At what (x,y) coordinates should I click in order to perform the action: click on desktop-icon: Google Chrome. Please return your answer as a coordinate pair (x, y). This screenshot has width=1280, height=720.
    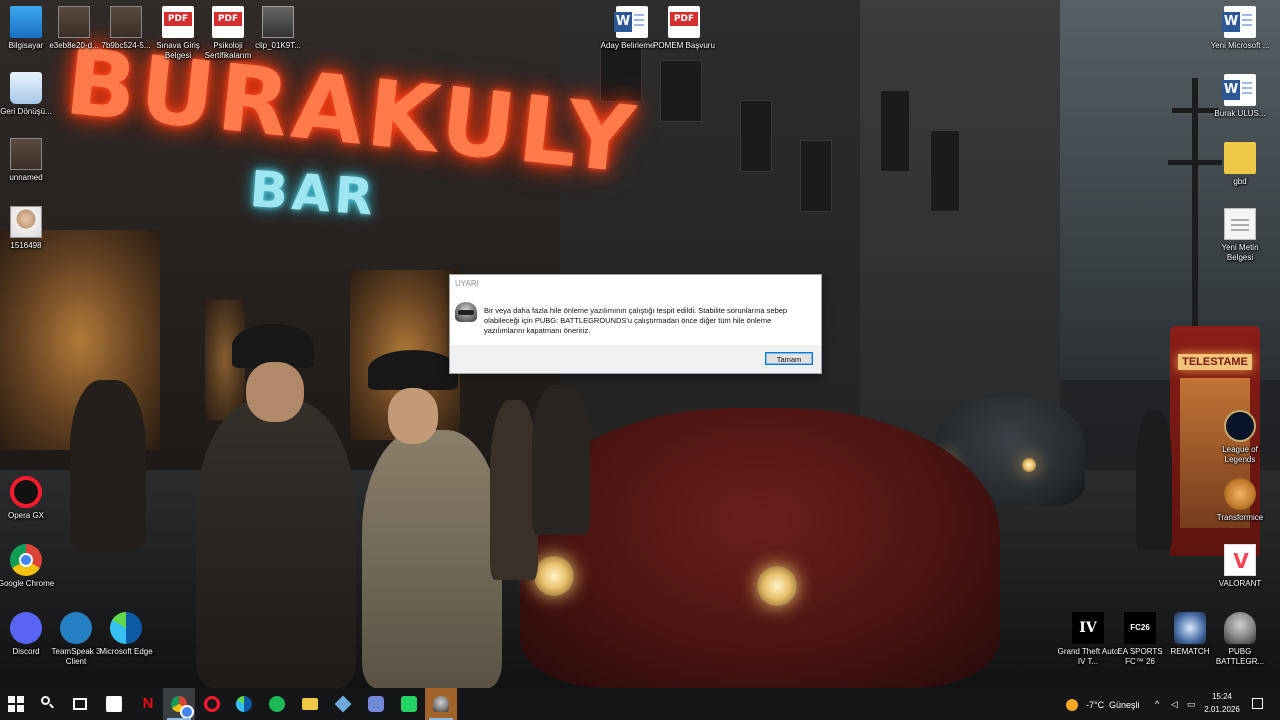
    Looking at the image, I should click on (29, 566).